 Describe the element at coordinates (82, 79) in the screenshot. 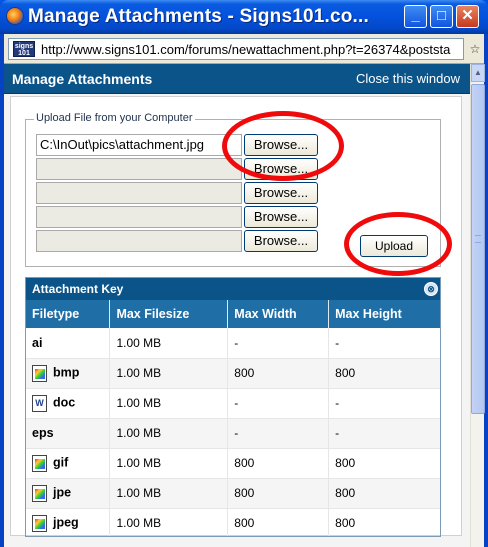

I see `page-title: Manage Attachments` at that location.